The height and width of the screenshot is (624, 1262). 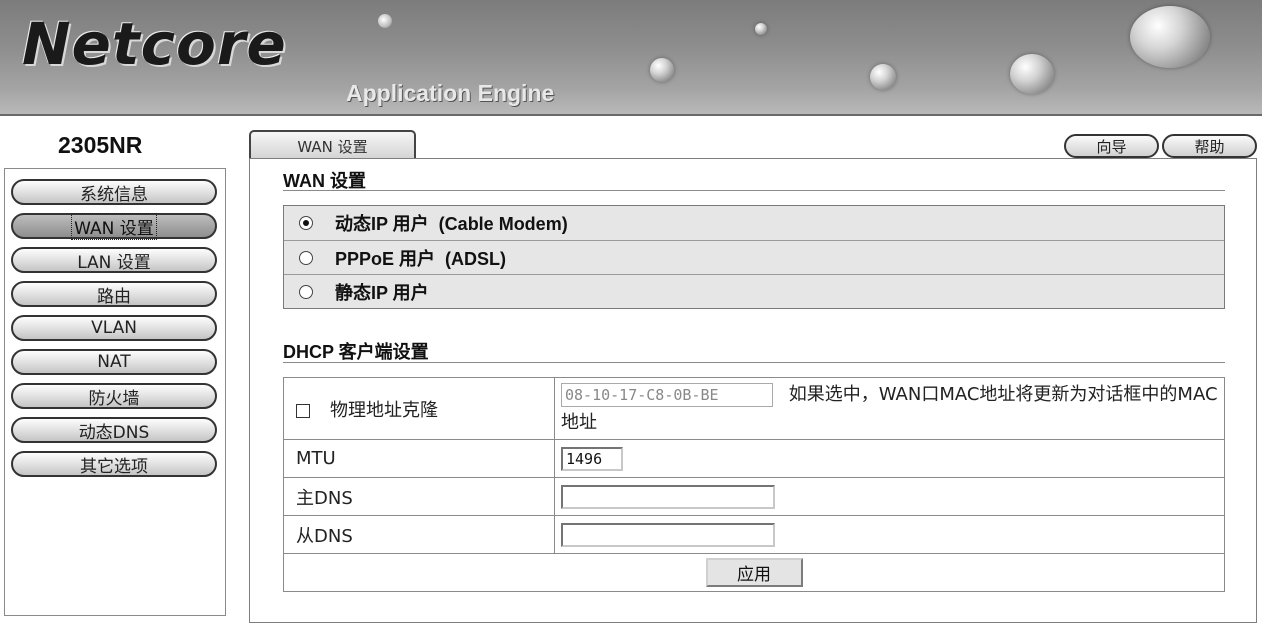 I want to click on sidebar-item-label: 路由, so click(x=114, y=296).